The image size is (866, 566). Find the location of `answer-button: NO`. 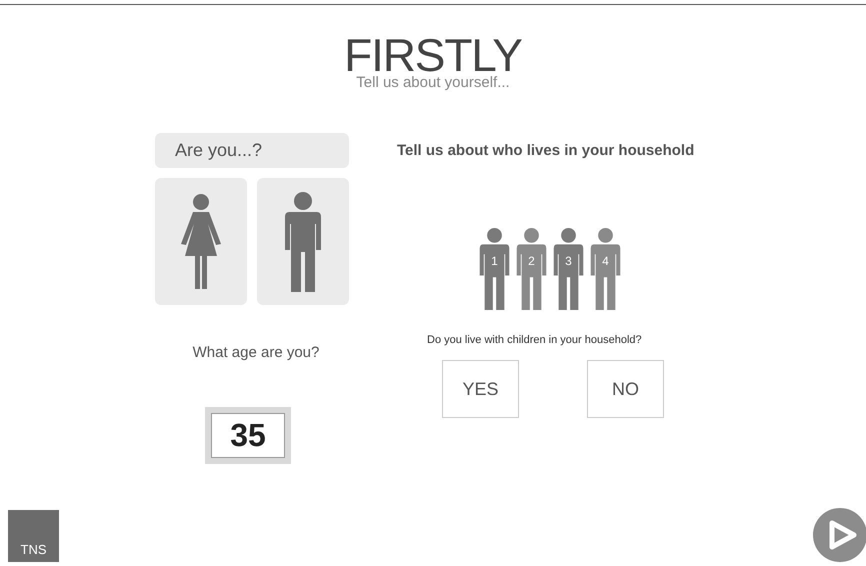

answer-button: NO is located at coordinates (625, 389).